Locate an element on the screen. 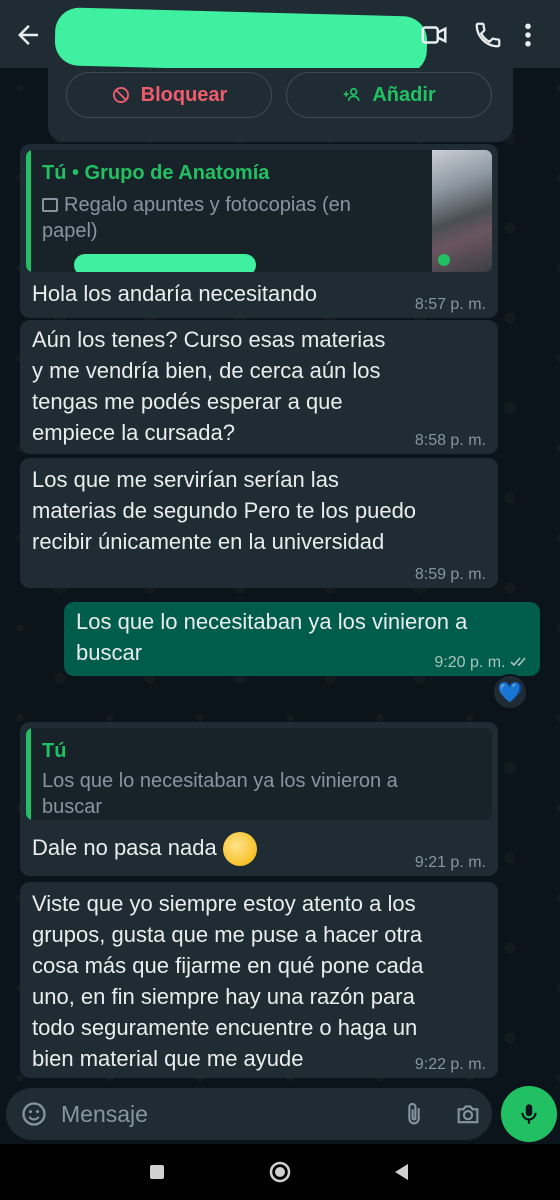 This screenshot has width=560, height=1200. chat-header is located at coordinates (280, 37).